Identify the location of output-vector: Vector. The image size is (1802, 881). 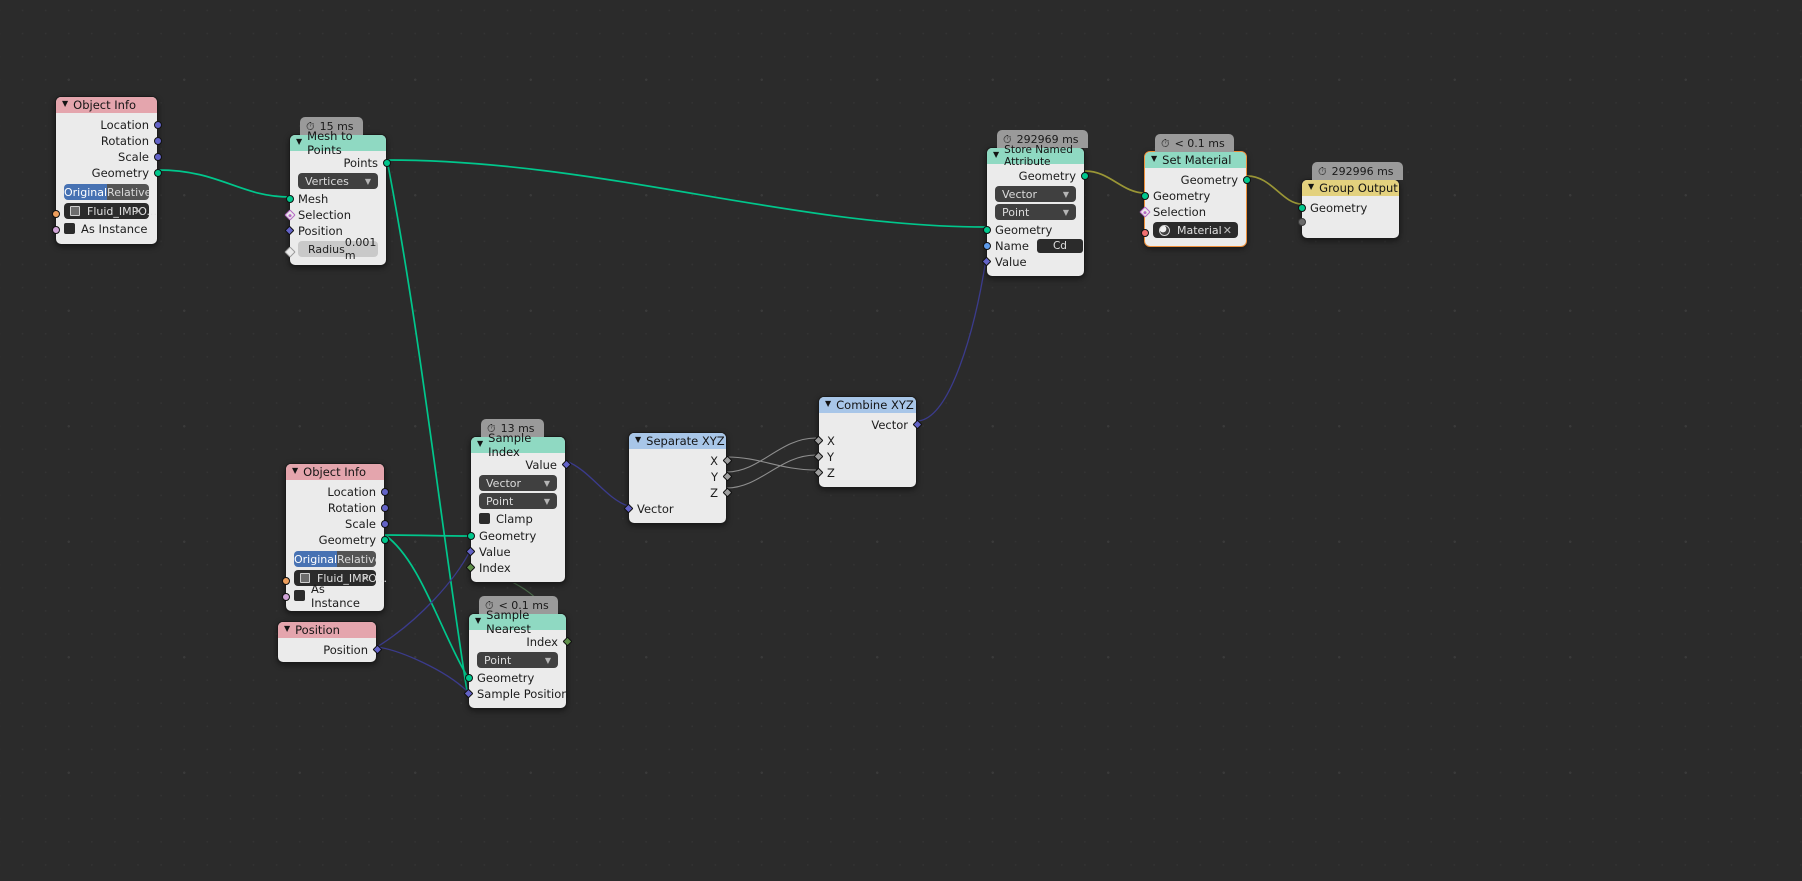
(870, 425).